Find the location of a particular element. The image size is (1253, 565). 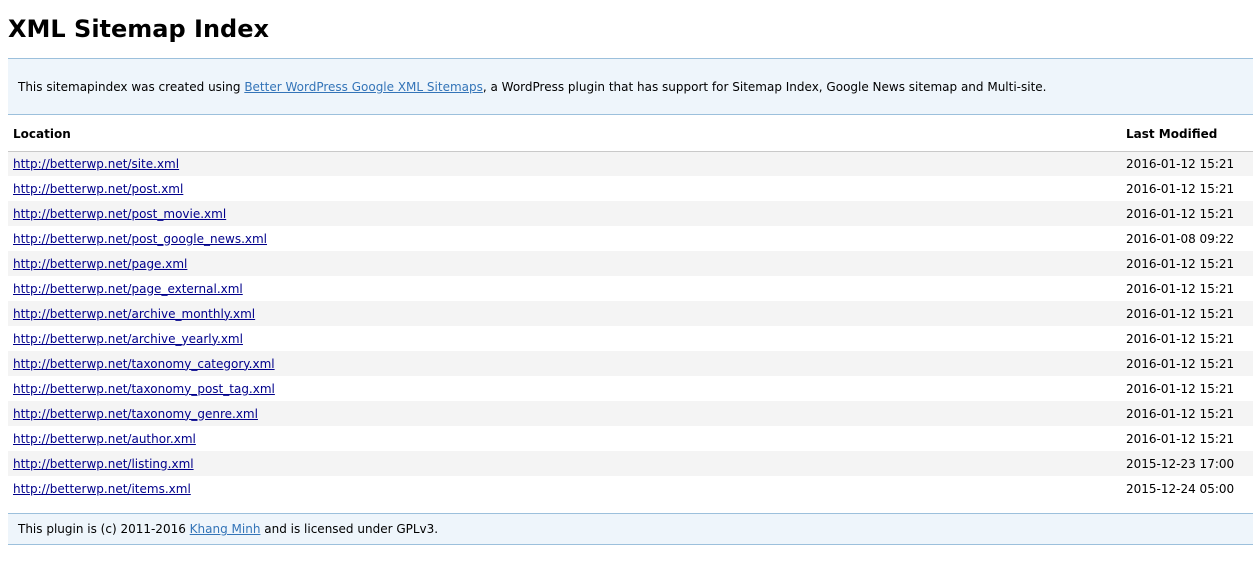

sitemap-link: http://betterwp.net/page.xml is located at coordinates (100, 264).